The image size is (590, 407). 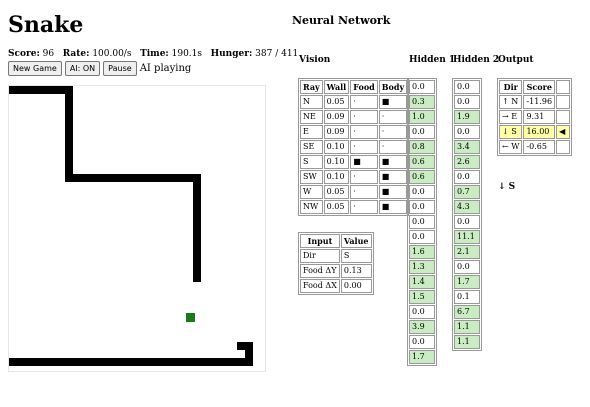 What do you see at coordinates (35, 68) in the screenshot?
I see `new-game-button: New Game` at bounding box center [35, 68].